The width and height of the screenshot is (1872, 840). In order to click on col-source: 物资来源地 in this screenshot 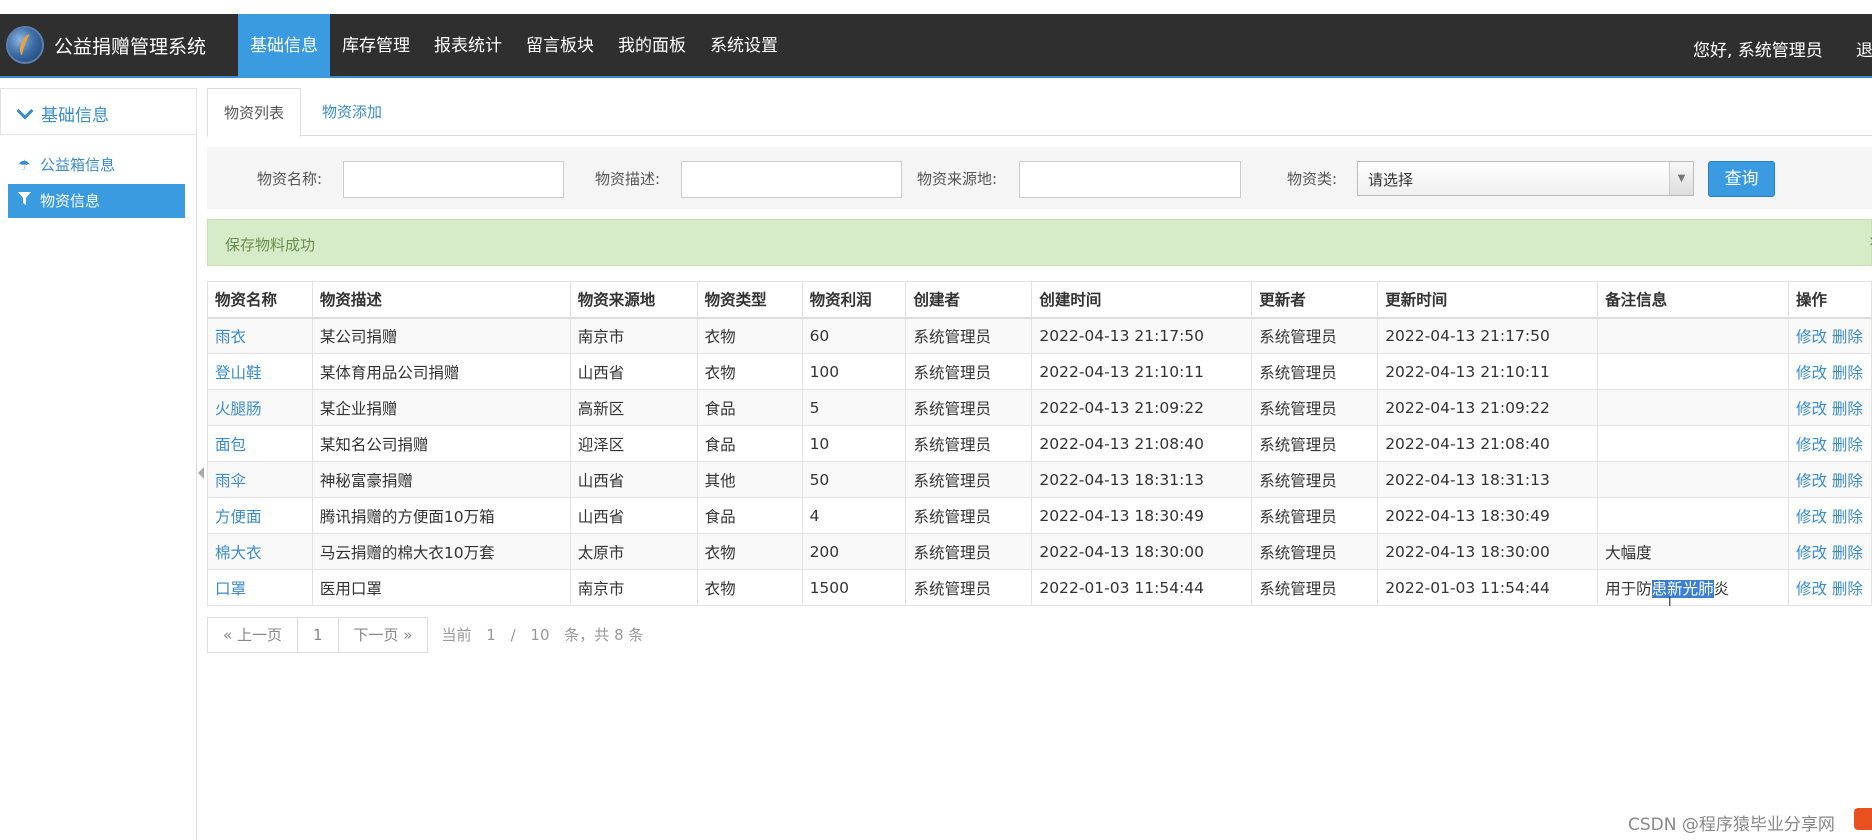, I will do `click(633, 300)`.